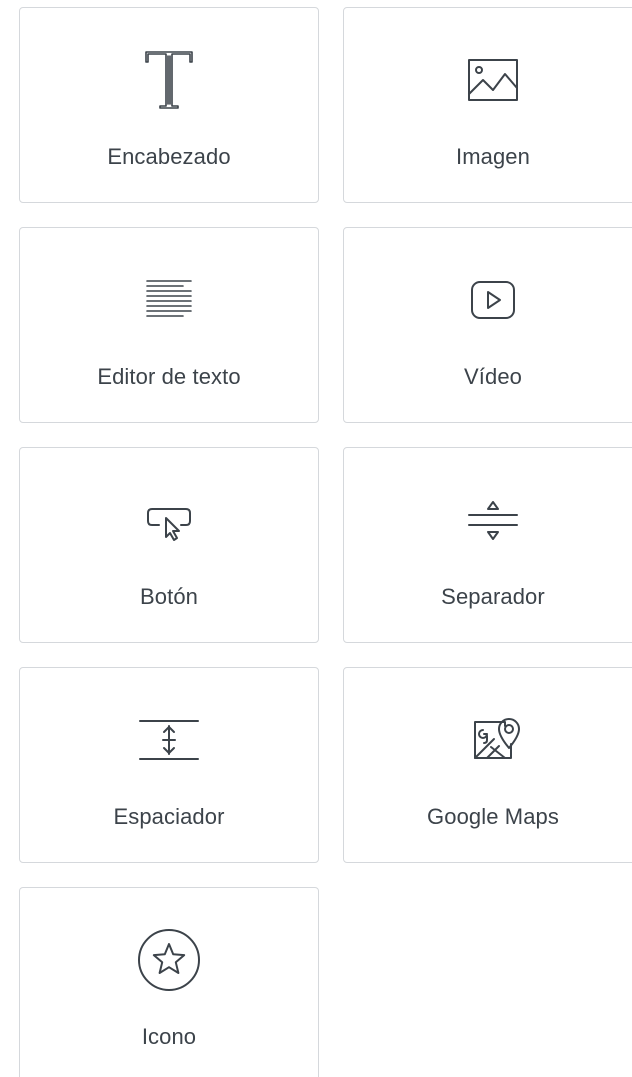  Describe the element at coordinates (169, 376) in the screenshot. I see `widget-label: Editor de texto` at that location.